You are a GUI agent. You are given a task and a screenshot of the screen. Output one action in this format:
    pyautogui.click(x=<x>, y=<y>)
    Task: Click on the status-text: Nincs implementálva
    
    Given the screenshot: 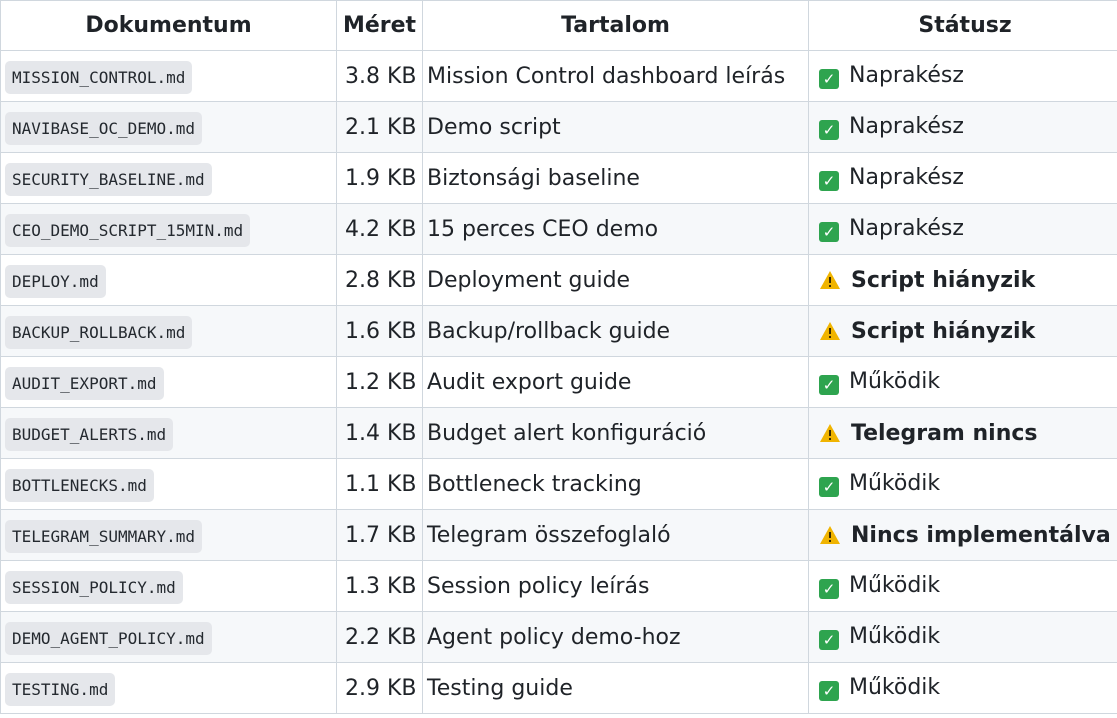 What is the action you would take?
    pyautogui.click(x=981, y=535)
    